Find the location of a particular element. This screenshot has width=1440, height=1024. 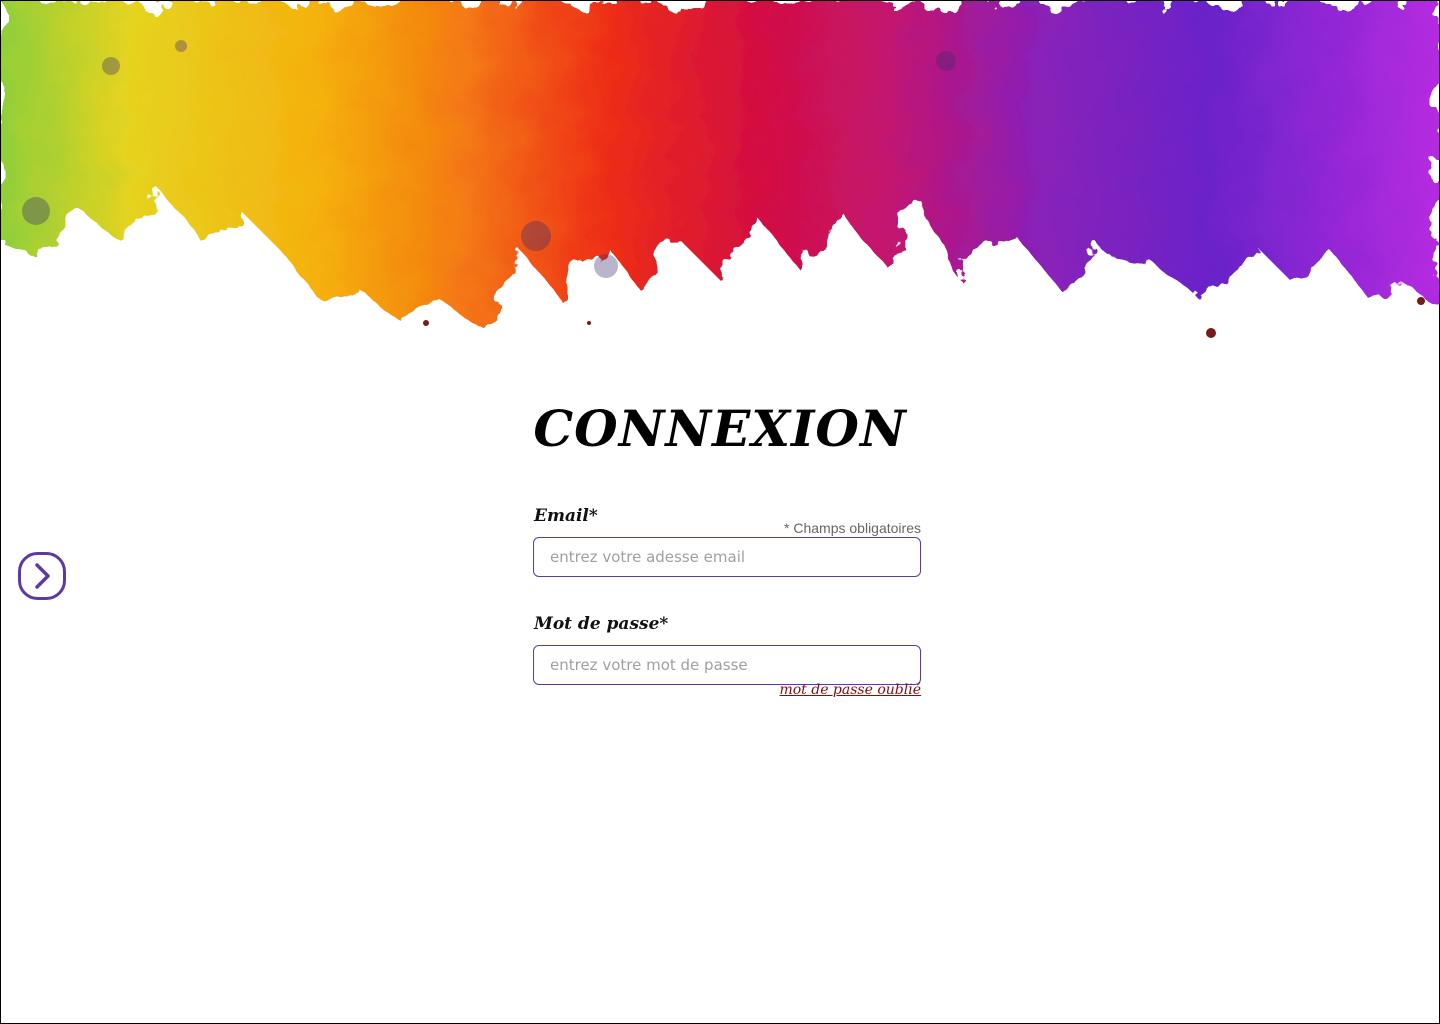

email-label: Email* is located at coordinates (566, 516).